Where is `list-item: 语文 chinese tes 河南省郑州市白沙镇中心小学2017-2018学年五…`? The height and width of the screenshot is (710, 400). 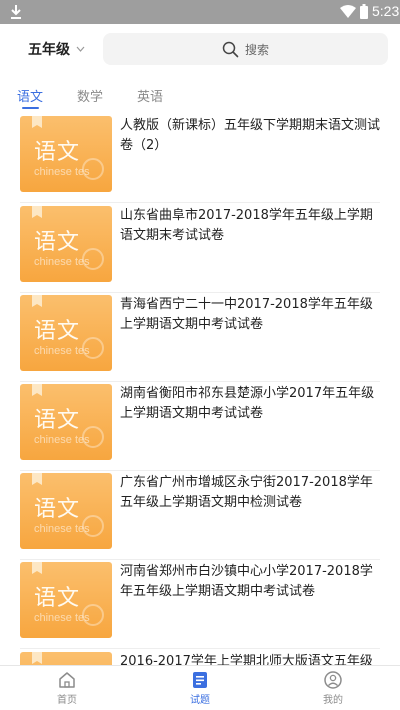
list-item: 语文 chinese tes 河南省郑州市白沙镇中心小学2017-2018学年五… is located at coordinates (200, 604).